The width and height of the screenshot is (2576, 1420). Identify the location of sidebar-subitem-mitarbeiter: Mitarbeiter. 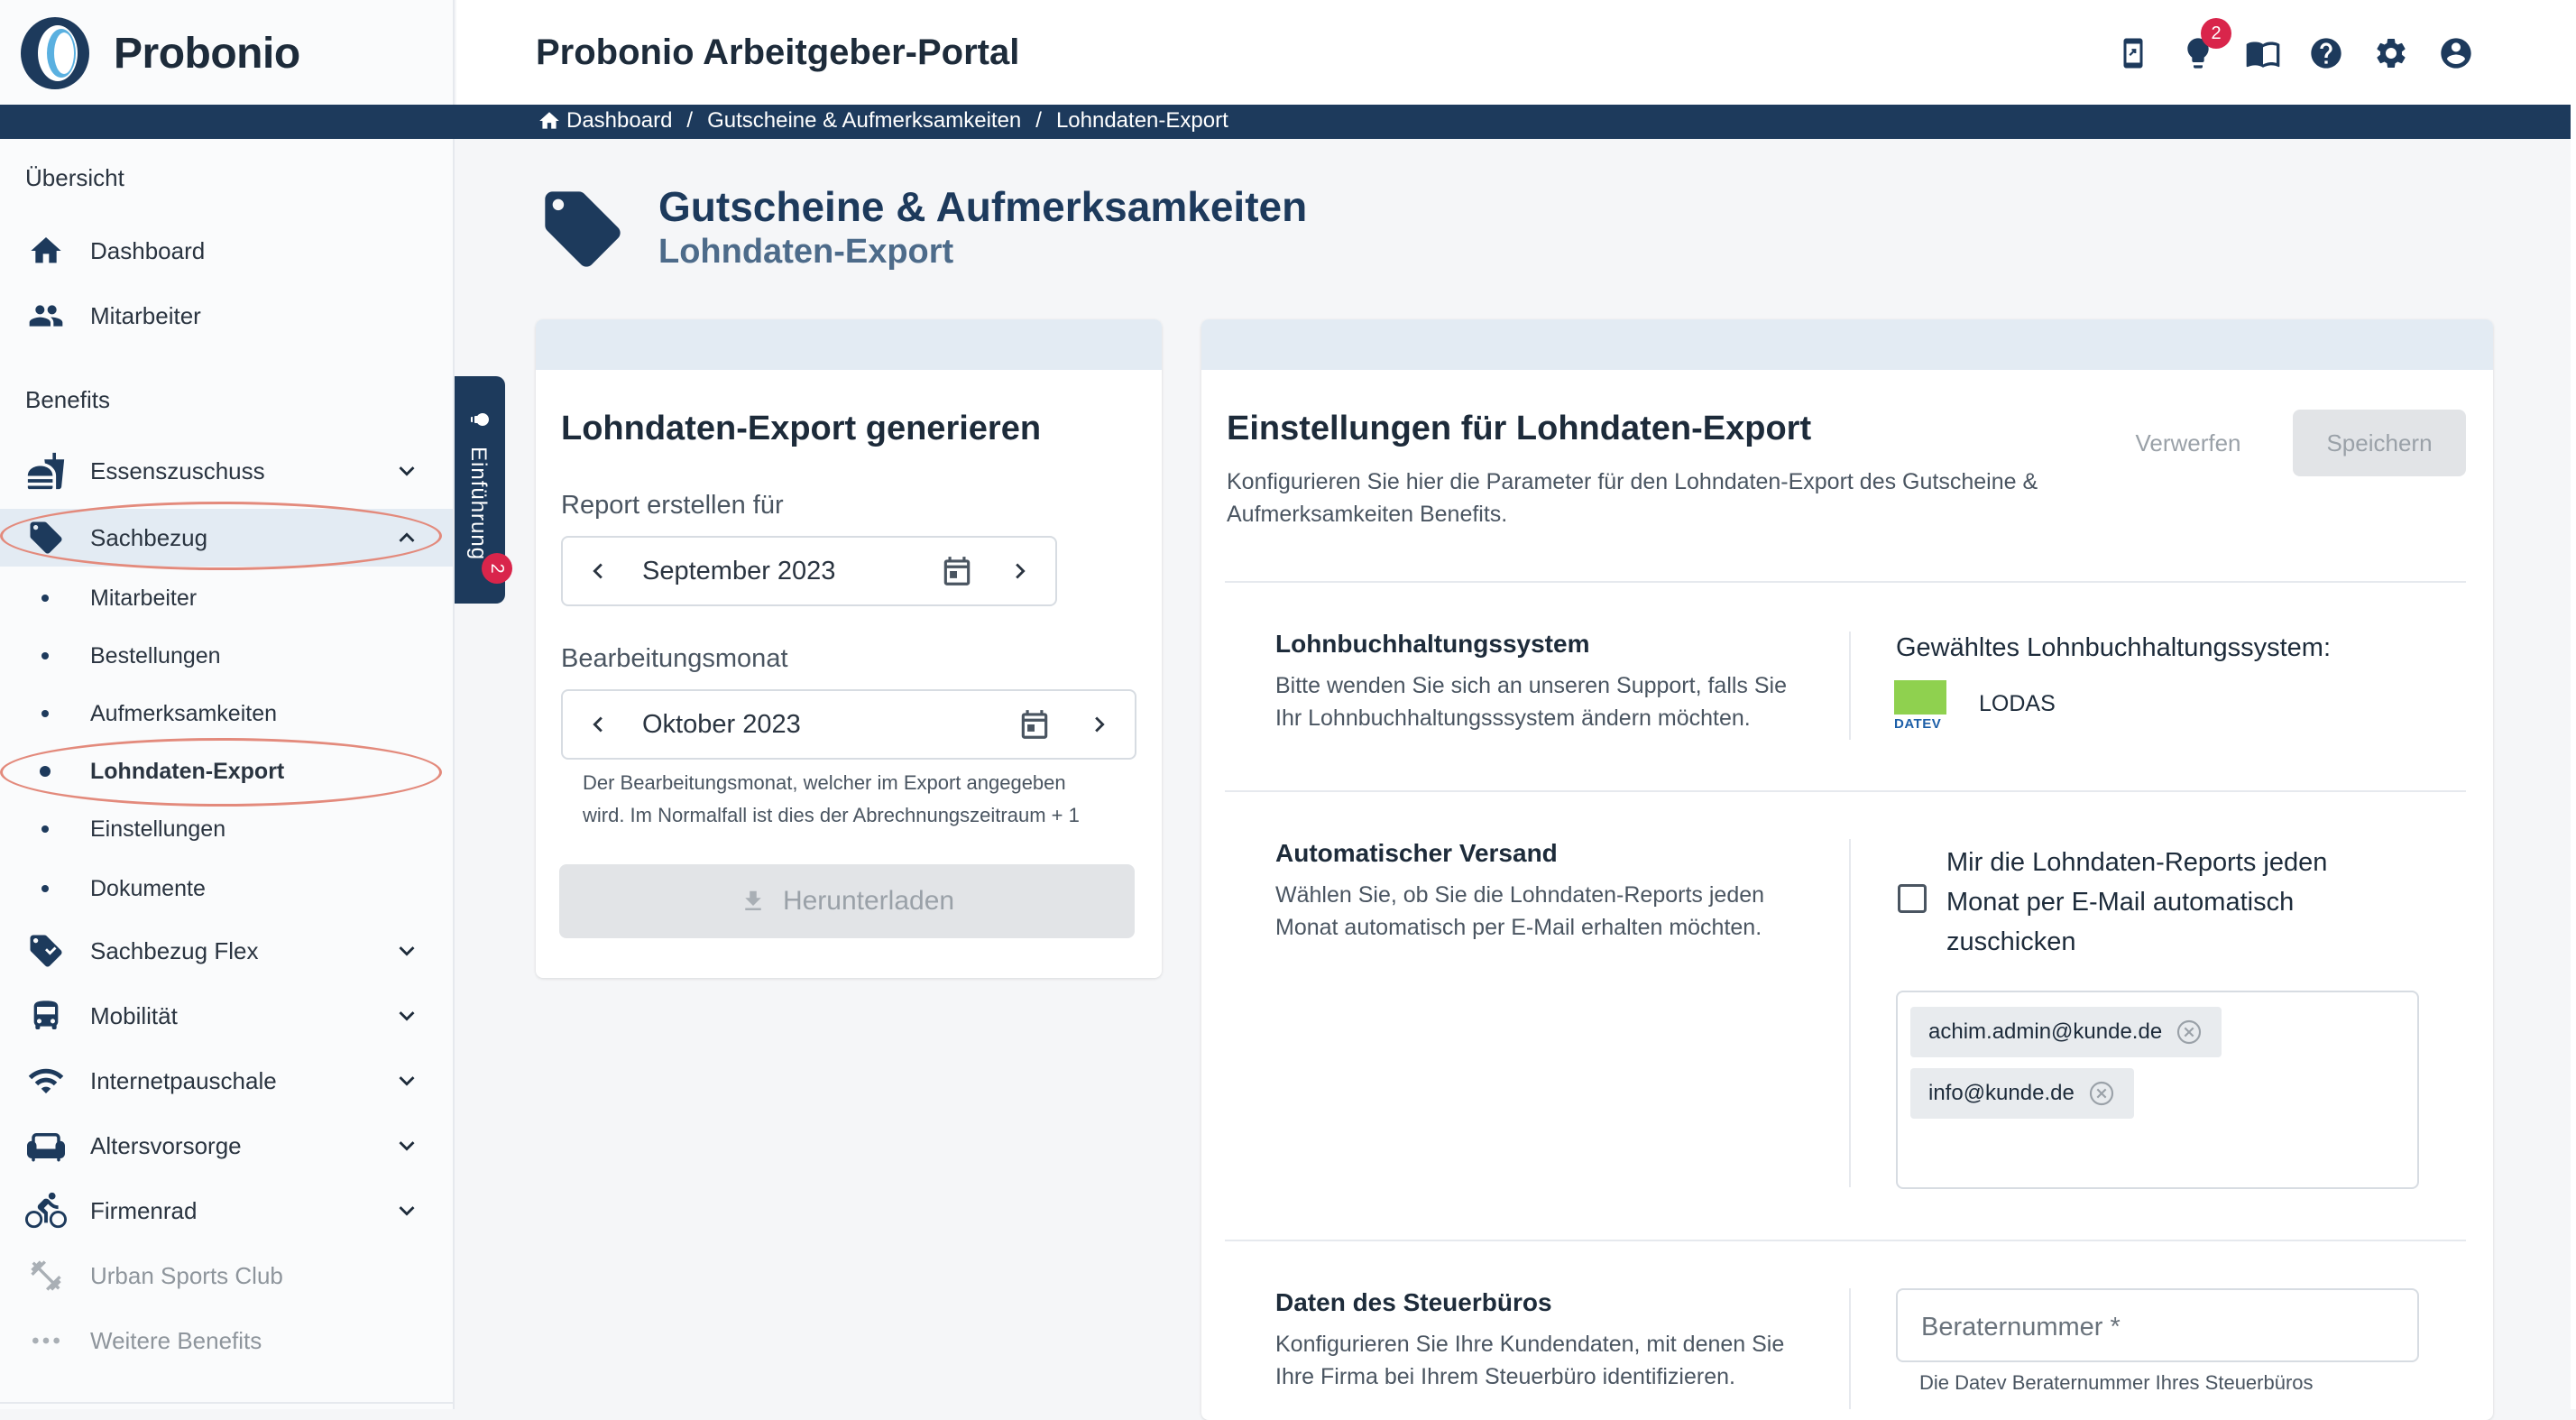
(226, 598).